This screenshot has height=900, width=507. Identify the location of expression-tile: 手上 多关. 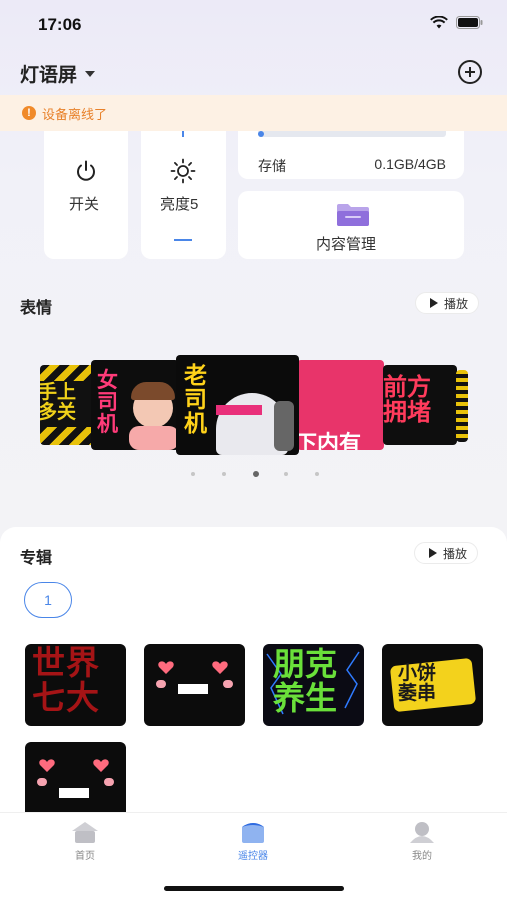
(68, 405).